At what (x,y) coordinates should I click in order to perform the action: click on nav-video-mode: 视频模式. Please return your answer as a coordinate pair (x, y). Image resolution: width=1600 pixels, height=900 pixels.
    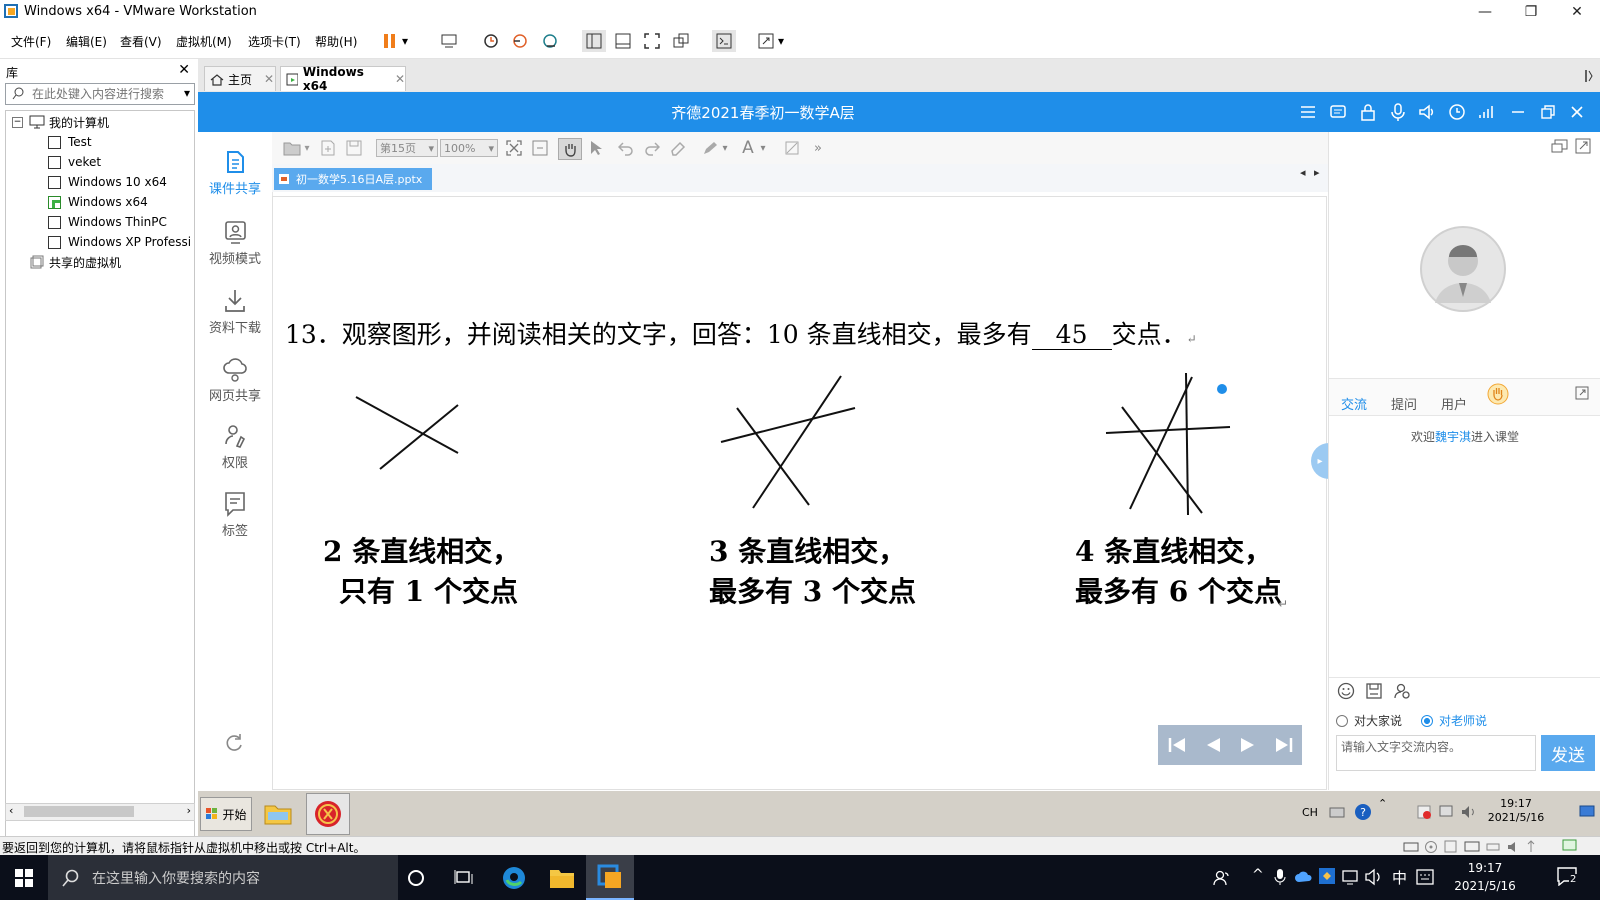
    Looking at the image, I should click on (235, 242).